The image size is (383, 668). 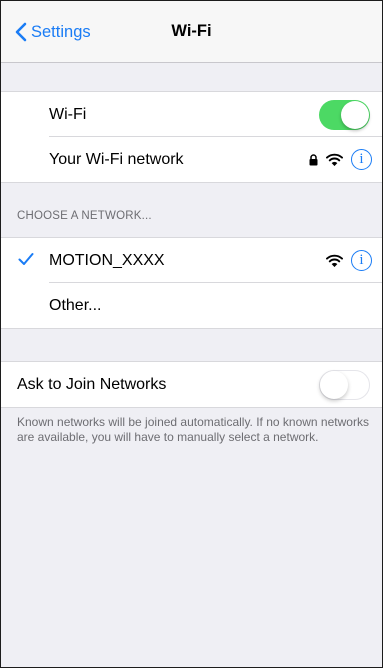 I want to click on page-title: Wi-Fi, so click(x=191, y=31).